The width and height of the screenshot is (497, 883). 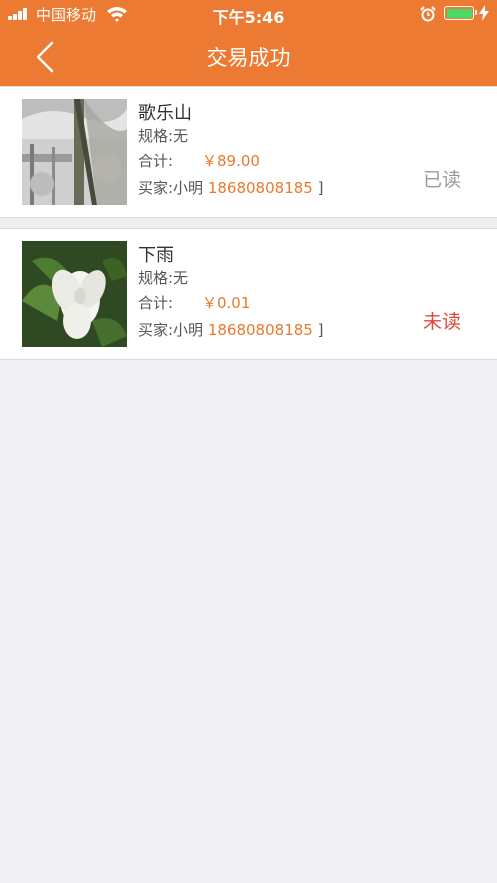 I want to click on top-bar: 中国移动 下午5:46 交易成功, so click(x=248, y=43).